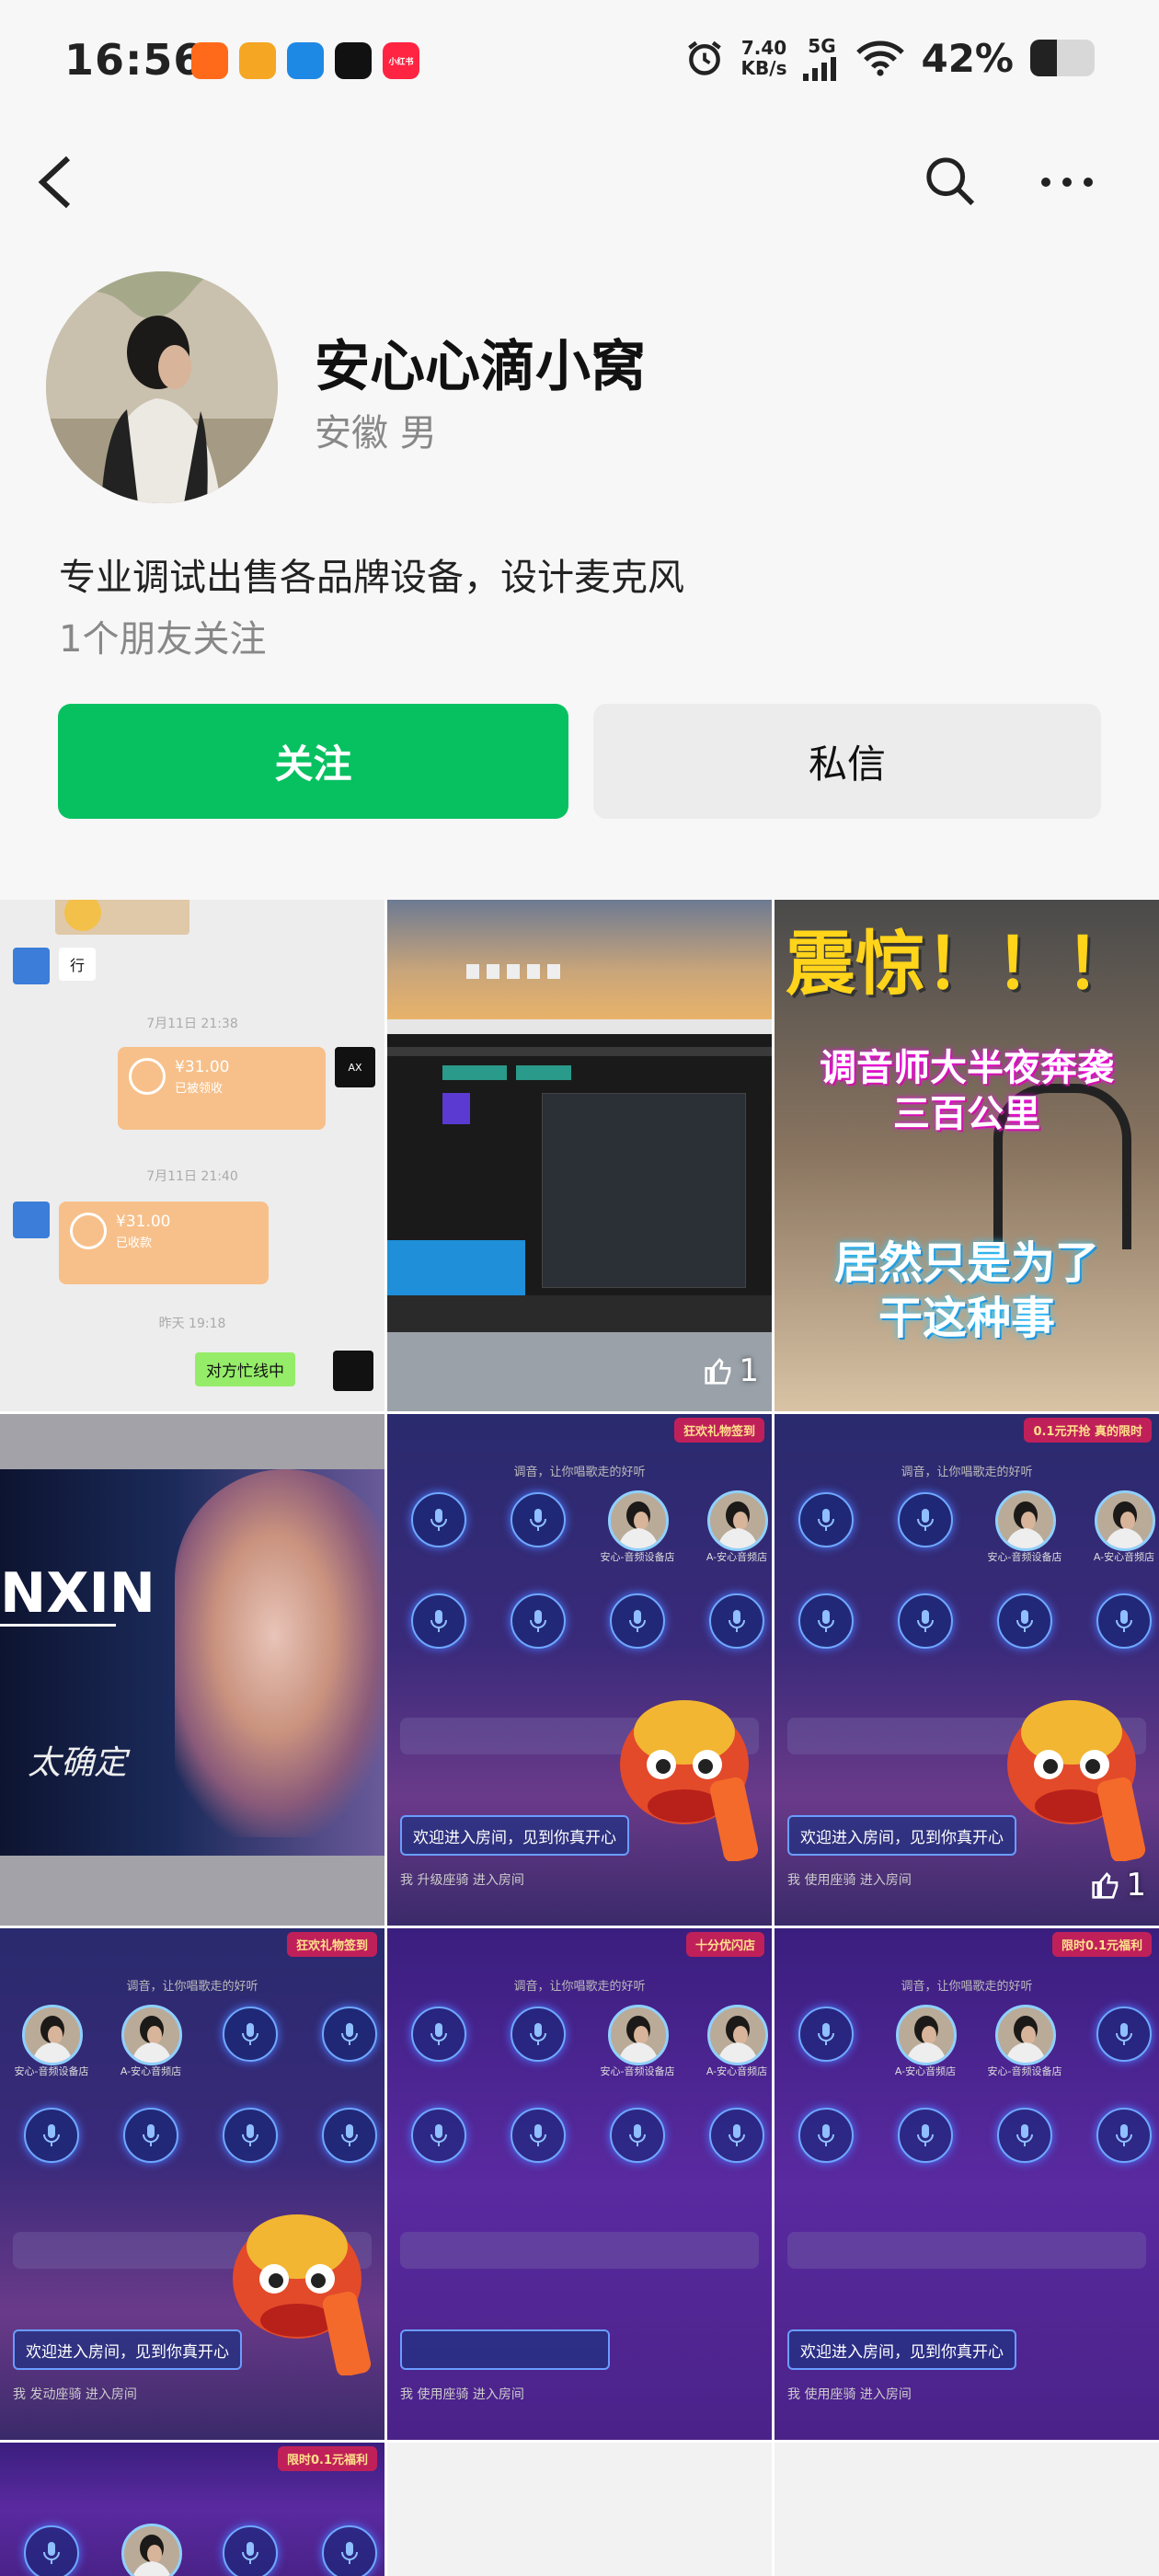 The image size is (1159, 2576). I want to click on transfer-card: ¥31.00 已被领收, so click(222, 1088).